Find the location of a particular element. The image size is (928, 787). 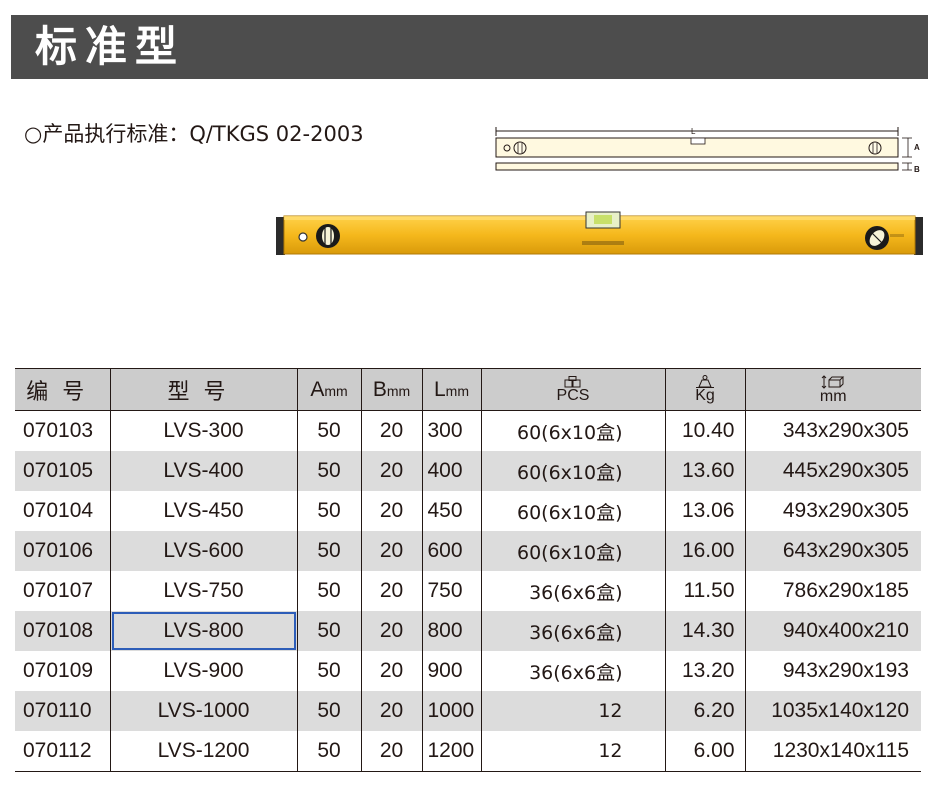

header-model: 型号 is located at coordinates (203, 389).